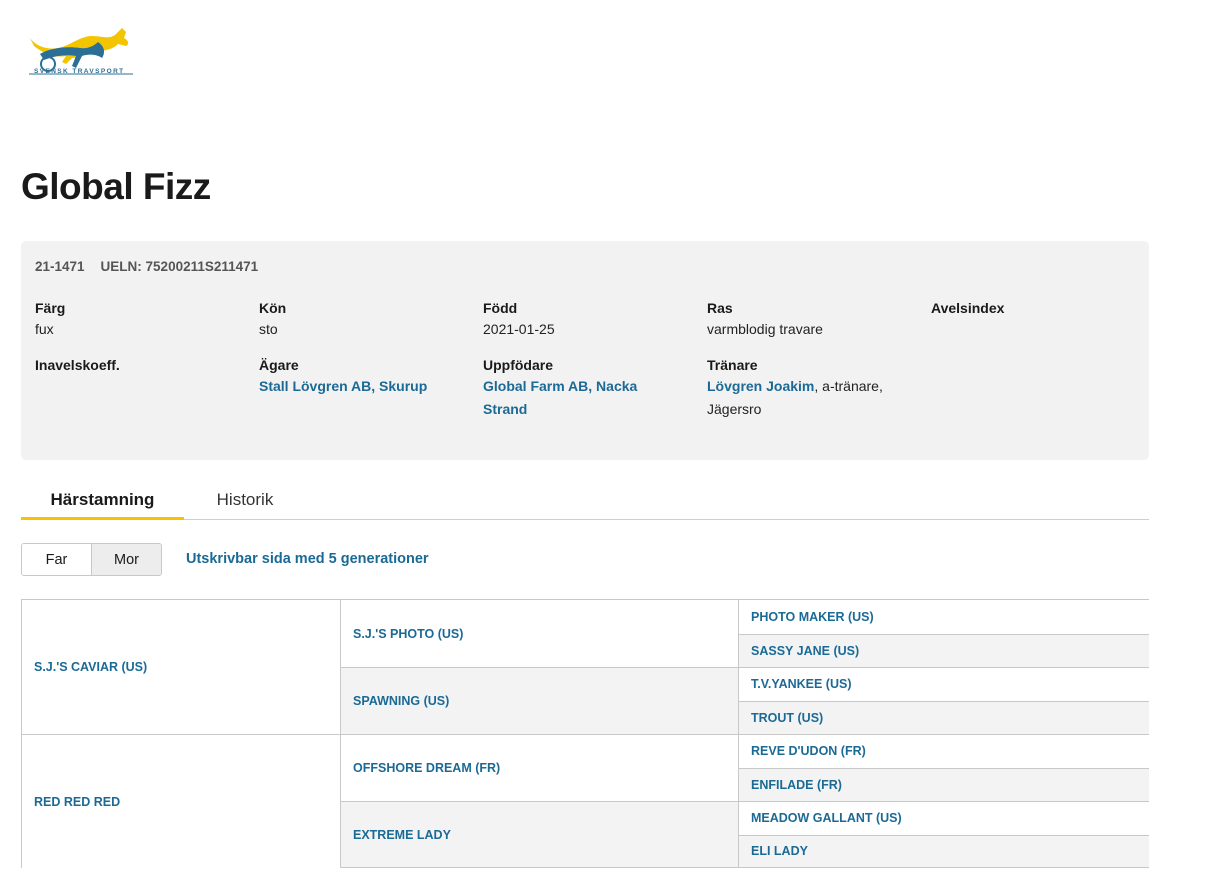 The width and height of the screenshot is (1215, 884). I want to click on pedigree-horse-link: S.J.'S CAVIAR (US), so click(90, 667).